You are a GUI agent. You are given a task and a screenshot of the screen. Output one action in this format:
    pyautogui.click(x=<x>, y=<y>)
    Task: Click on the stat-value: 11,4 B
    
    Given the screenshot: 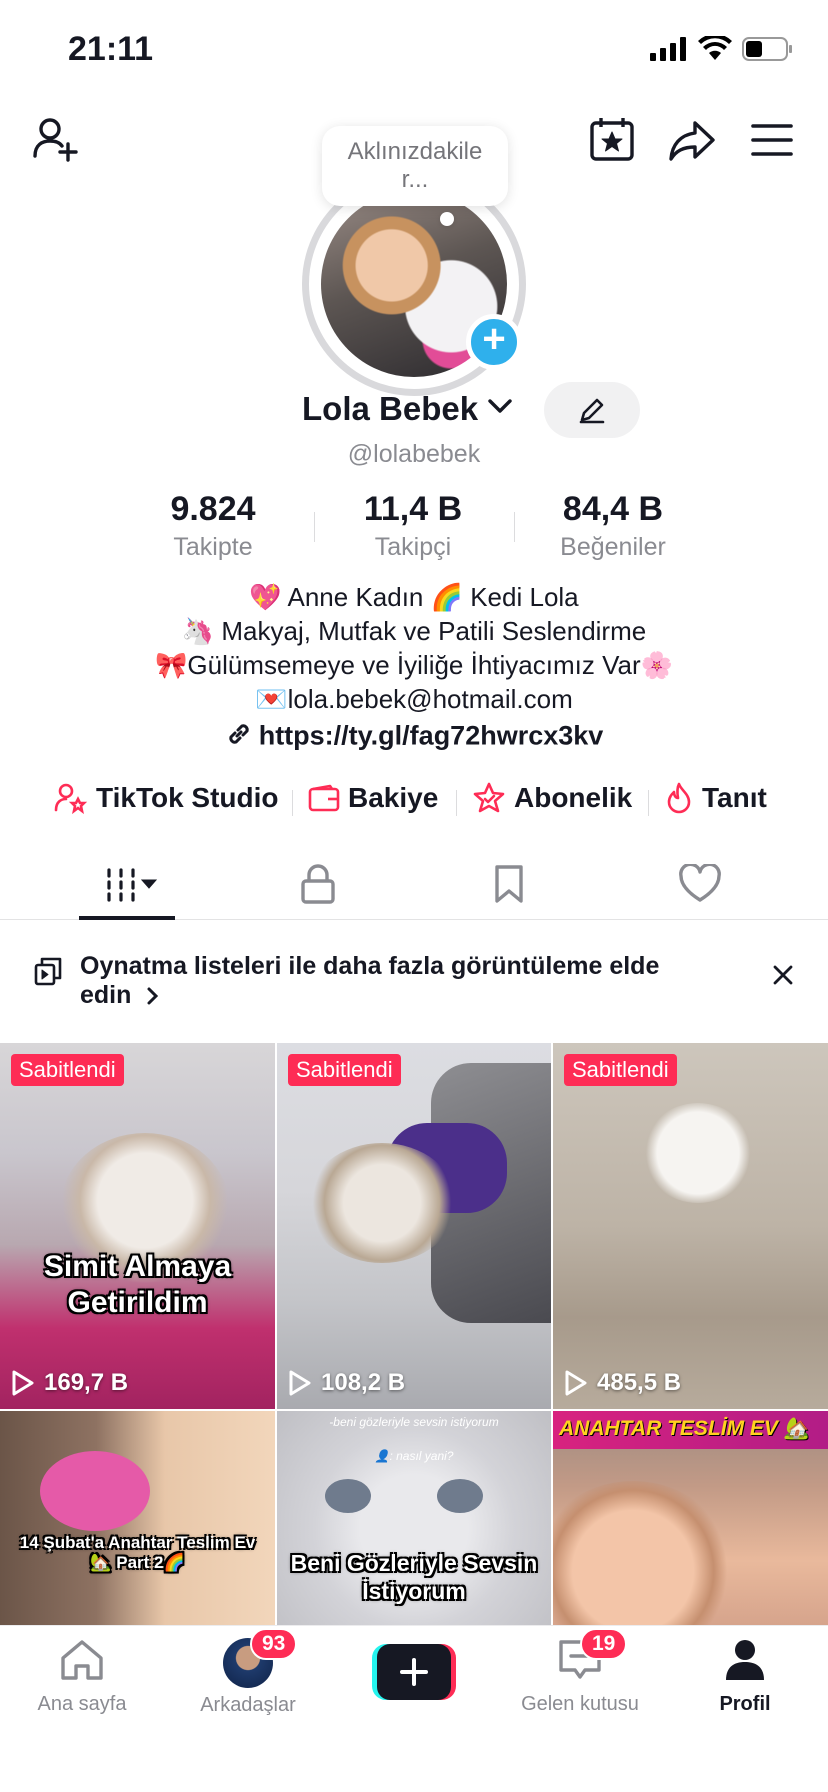 What is the action you would take?
    pyautogui.click(x=413, y=509)
    